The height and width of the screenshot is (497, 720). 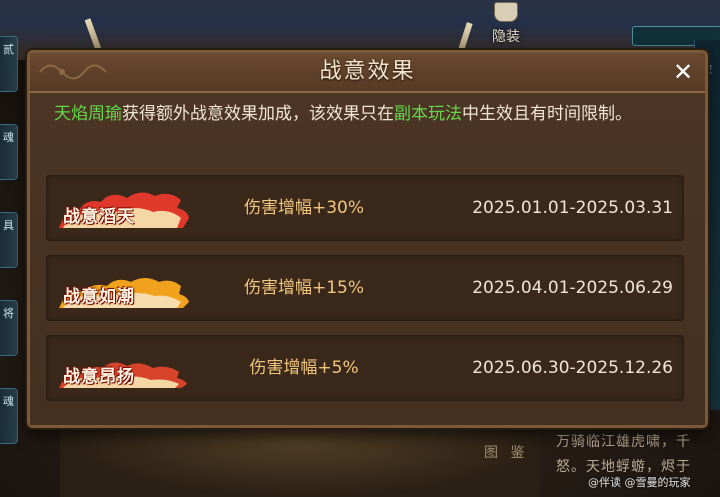 I want to click on scene-floor, so click(x=300, y=458).